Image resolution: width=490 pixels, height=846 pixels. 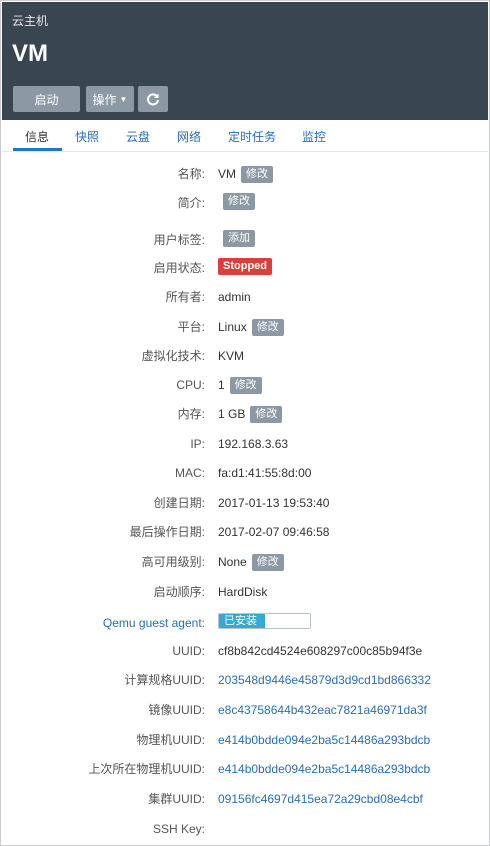 What do you see at coordinates (104, 99) in the screenshot?
I see `operations-label: 操作` at bounding box center [104, 99].